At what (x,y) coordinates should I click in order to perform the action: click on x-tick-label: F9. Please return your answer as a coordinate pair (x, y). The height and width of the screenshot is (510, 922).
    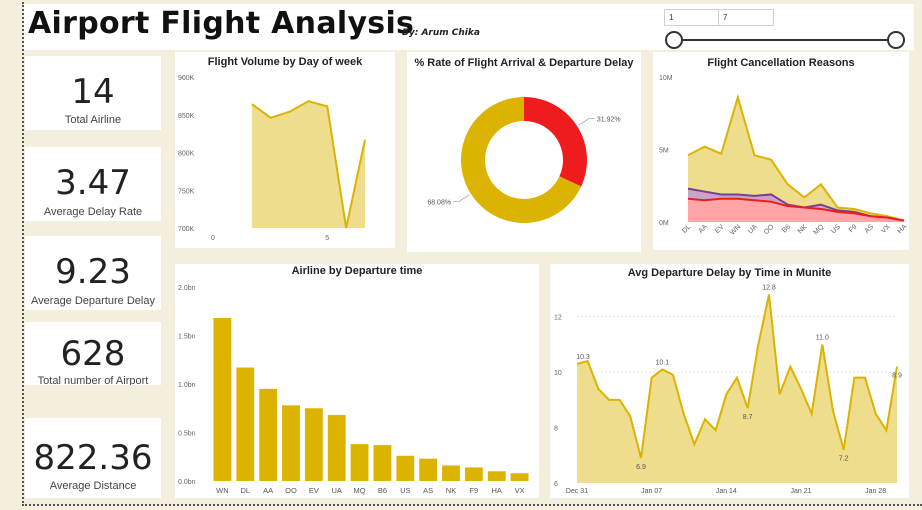
    Looking at the image, I should click on (853, 228).